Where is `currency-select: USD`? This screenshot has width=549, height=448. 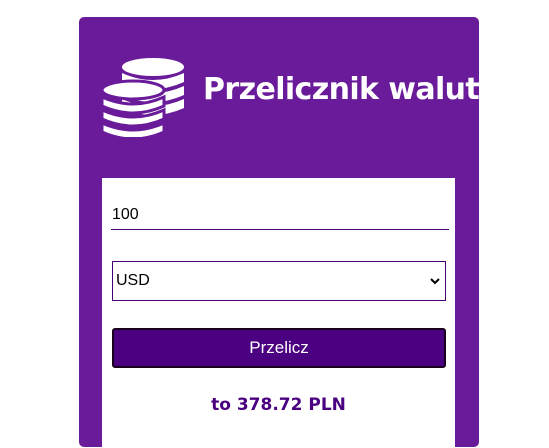 currency-select: USD is located at coordinates (279, 281).